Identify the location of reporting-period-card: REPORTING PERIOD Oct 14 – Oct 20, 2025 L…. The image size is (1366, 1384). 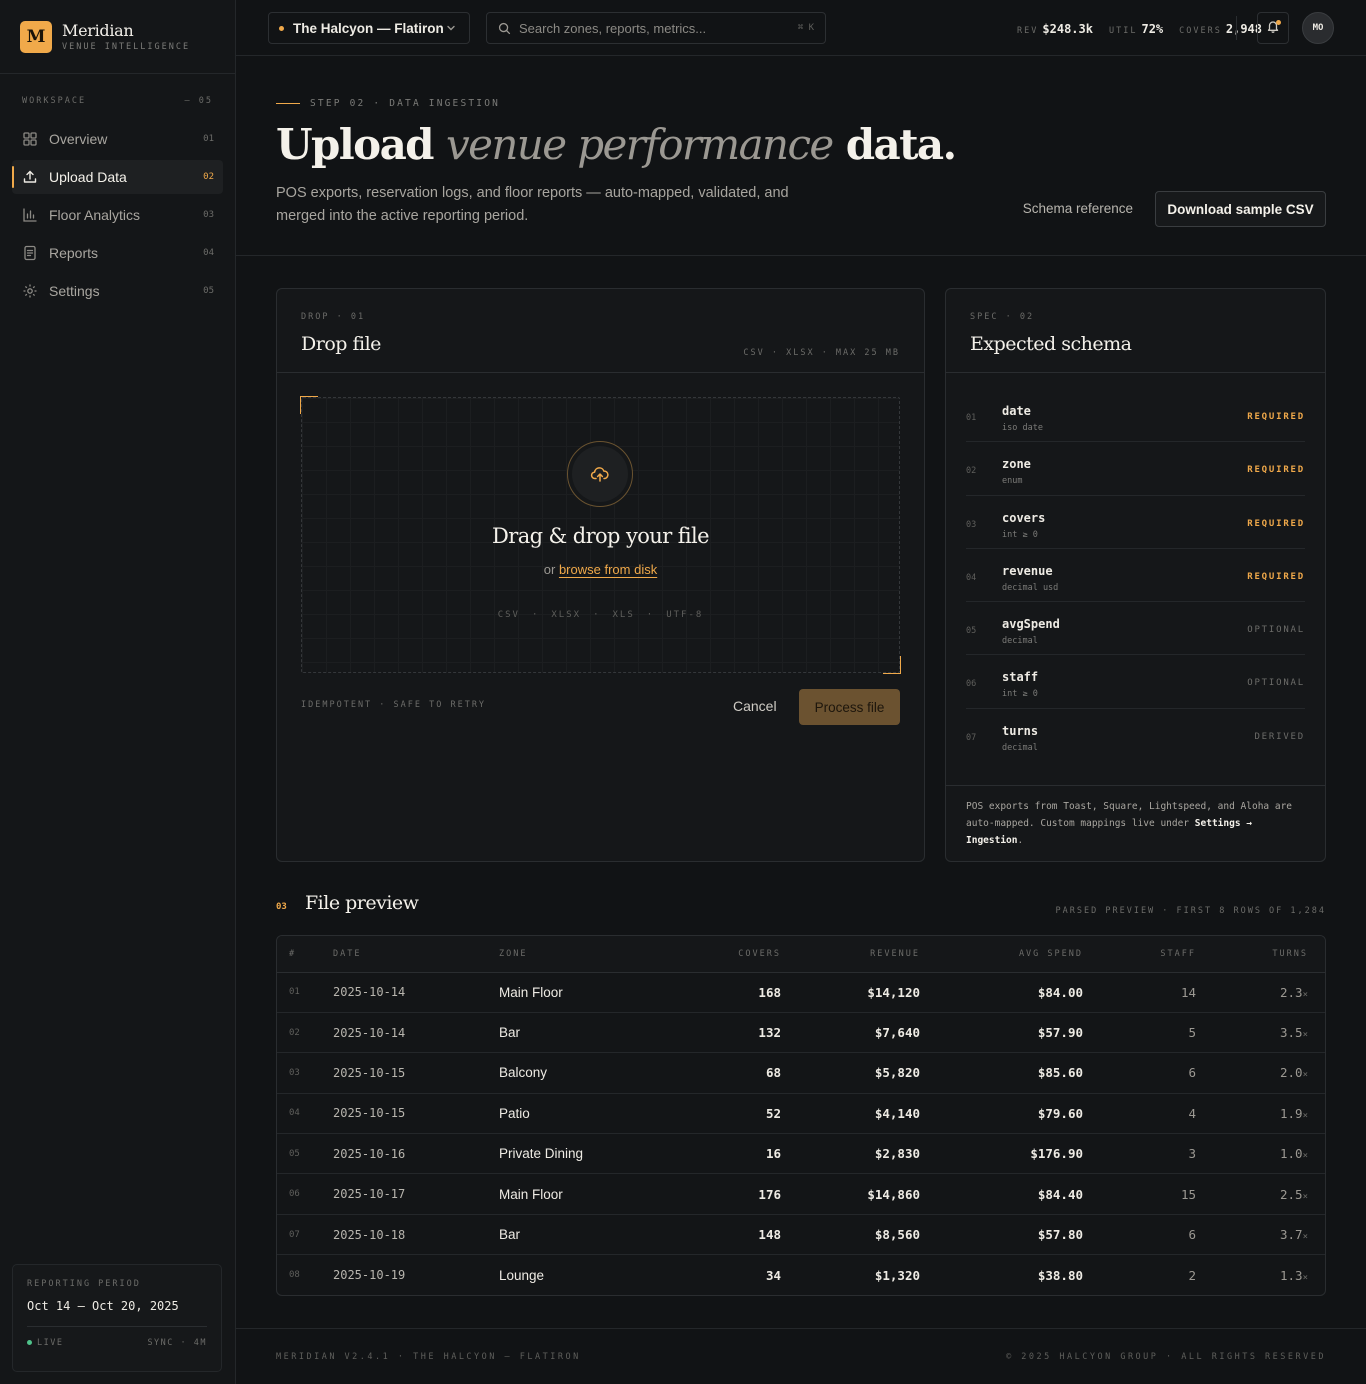
(117, 1318).